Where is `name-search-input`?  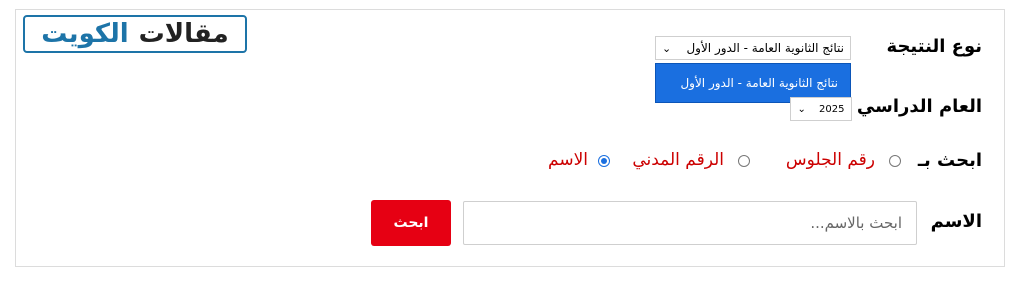 name-search-input is located at coordinates (690, 223).